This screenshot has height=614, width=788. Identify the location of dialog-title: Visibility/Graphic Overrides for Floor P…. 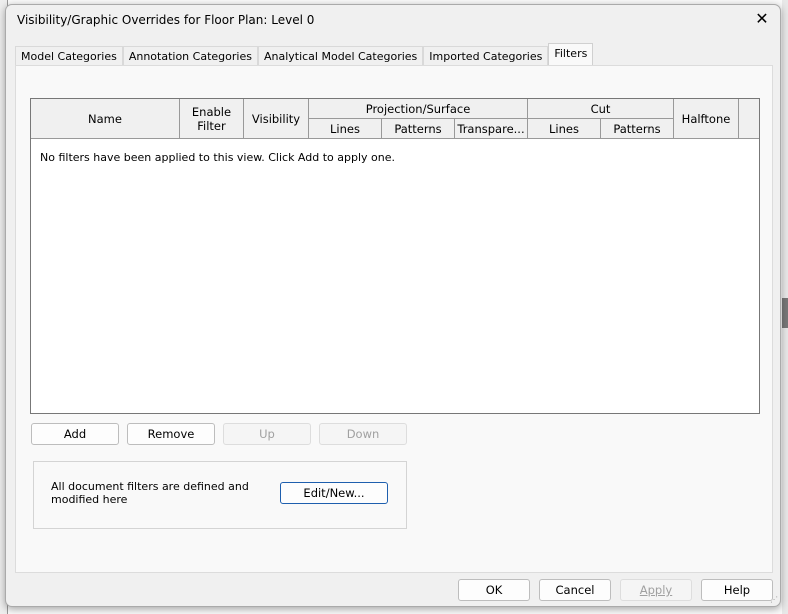
(166, 20).